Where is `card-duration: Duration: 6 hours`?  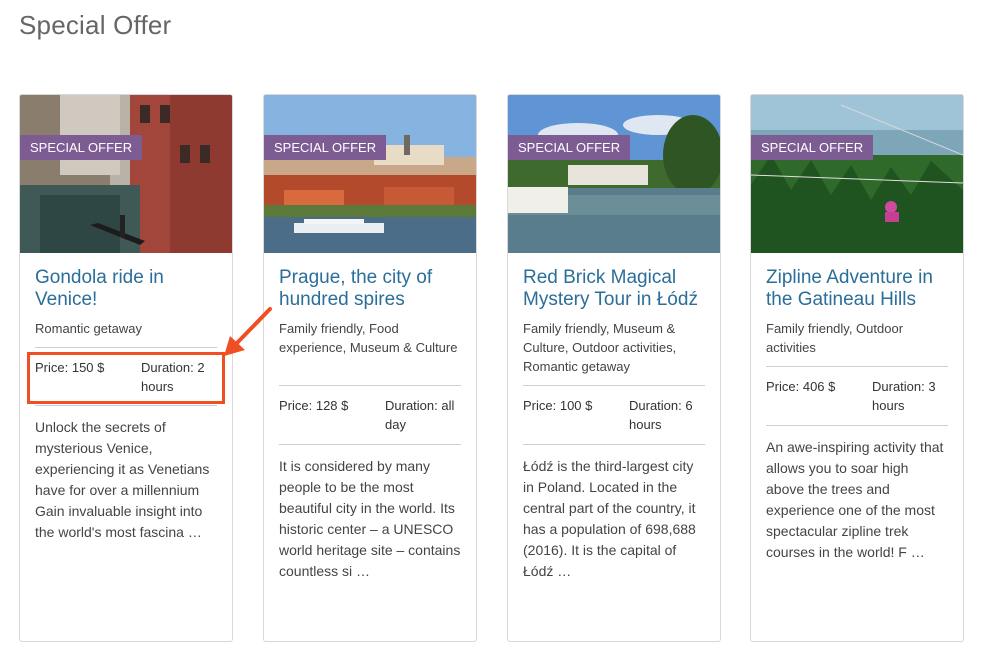
card-duration: Duration: 6 hours is located at coordinates (661, 415).